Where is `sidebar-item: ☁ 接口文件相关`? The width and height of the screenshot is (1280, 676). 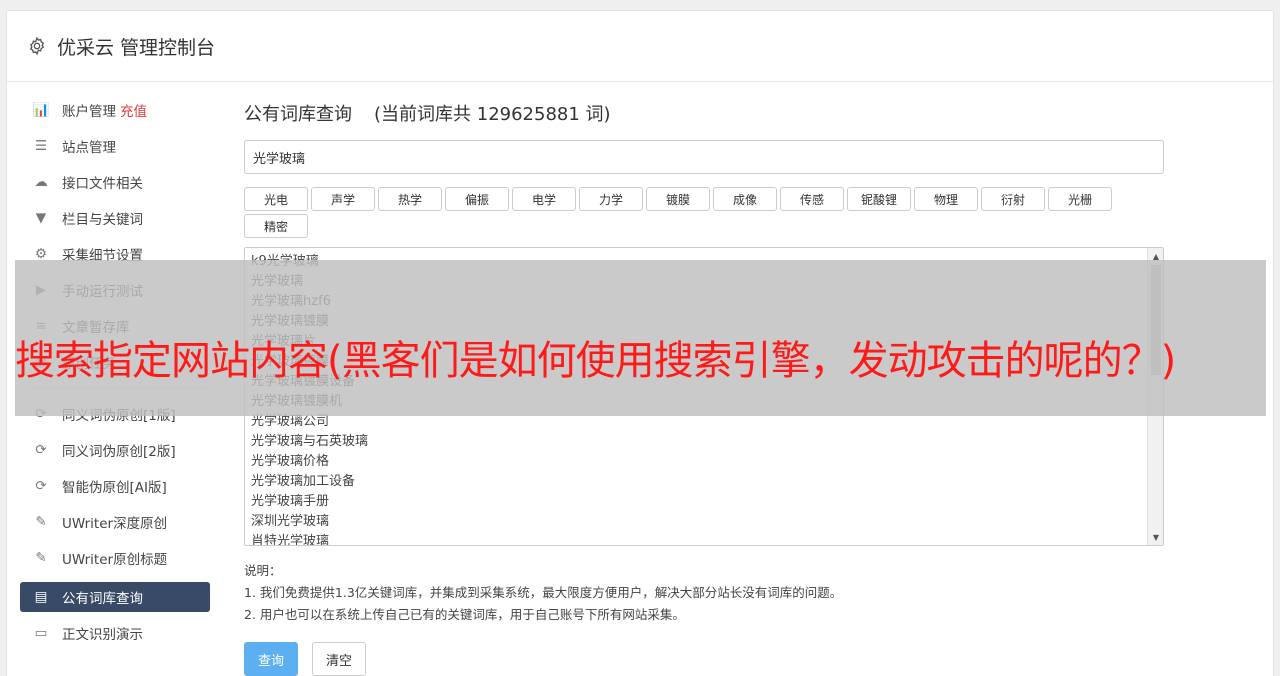 sidebar-item: ☁ 接口文件相关 is located at coordinates (115, 182).